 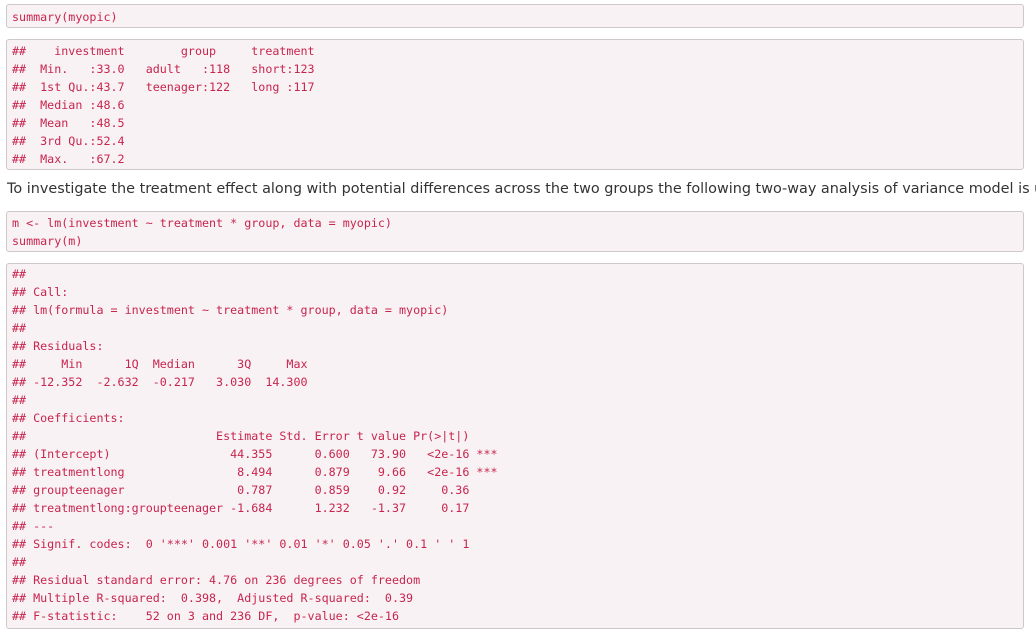 What do you see at coordinates (160, 382) in the screenshot?
I see `output-line: ## -12.352 -2.632 -0.217 3.030 14.300` at bounding box center [160, 382].